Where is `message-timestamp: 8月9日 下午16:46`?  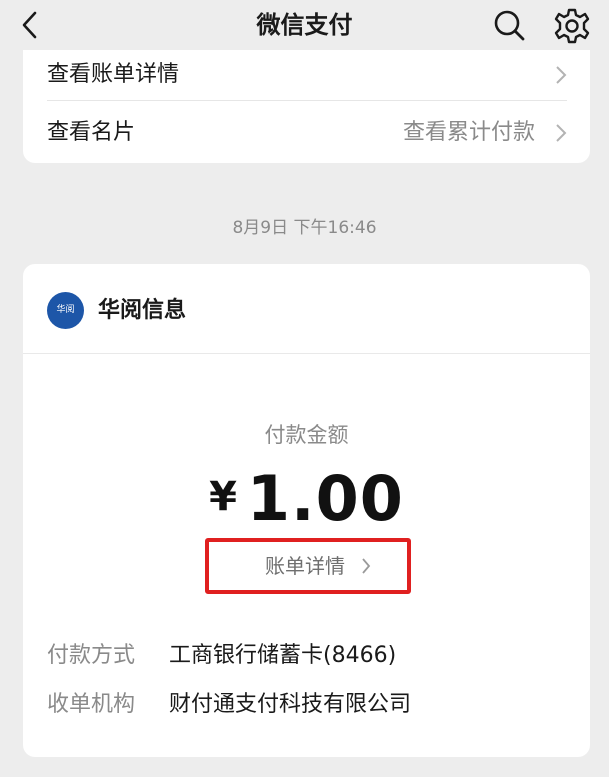
message-timestamp: 8月9日 下午16:46 is located at coordinates (304, 228).